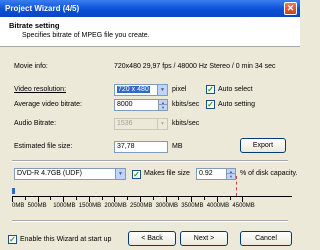 This screenshot has height=250, width=320. I want to click on ruler-label: 4500MB, so click(243, 206).